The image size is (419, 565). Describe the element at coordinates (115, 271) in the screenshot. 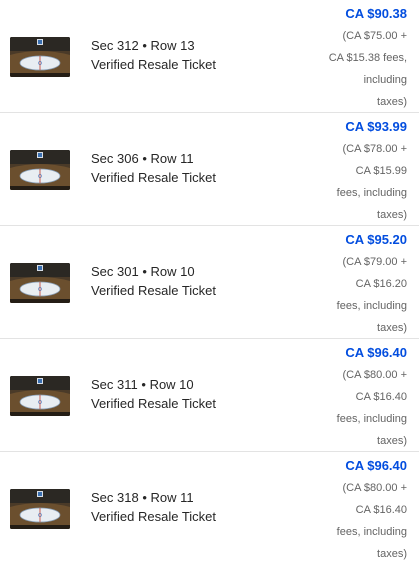

I see `section-label: Sec 301` at that location.